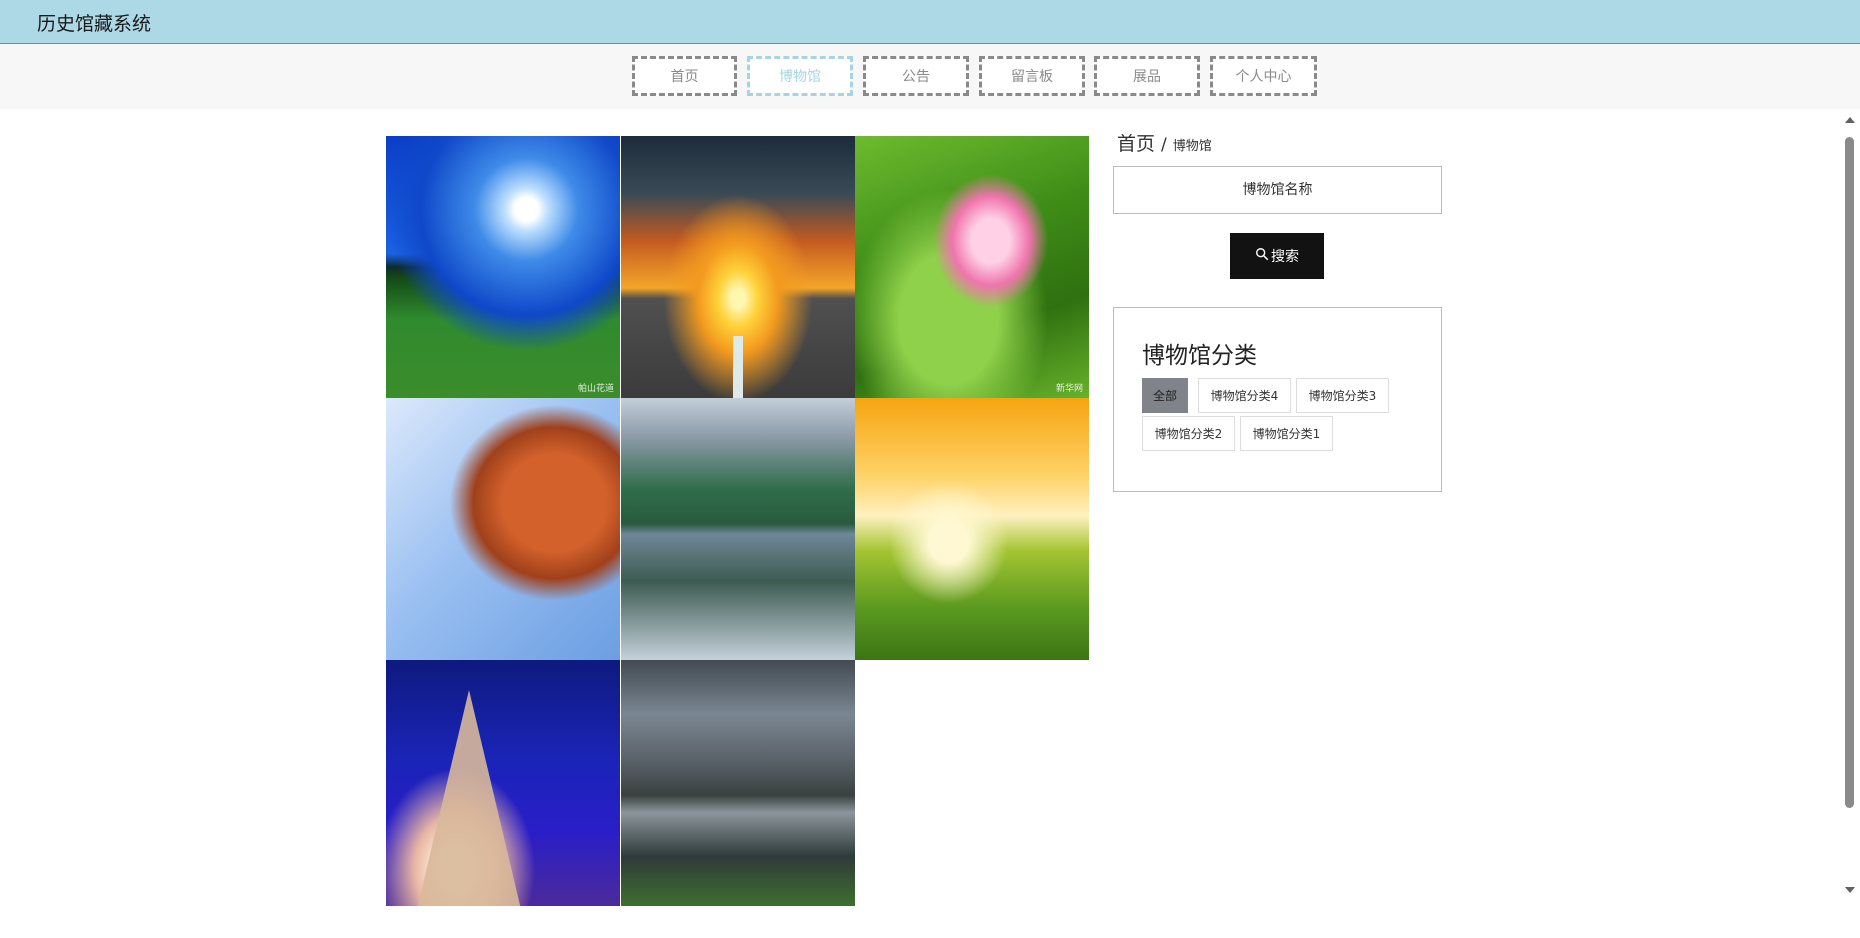 Image resolution: width=1860 pixels, height=938 pixels. I want to click on museum-name-search-input, so click(1277, 190).